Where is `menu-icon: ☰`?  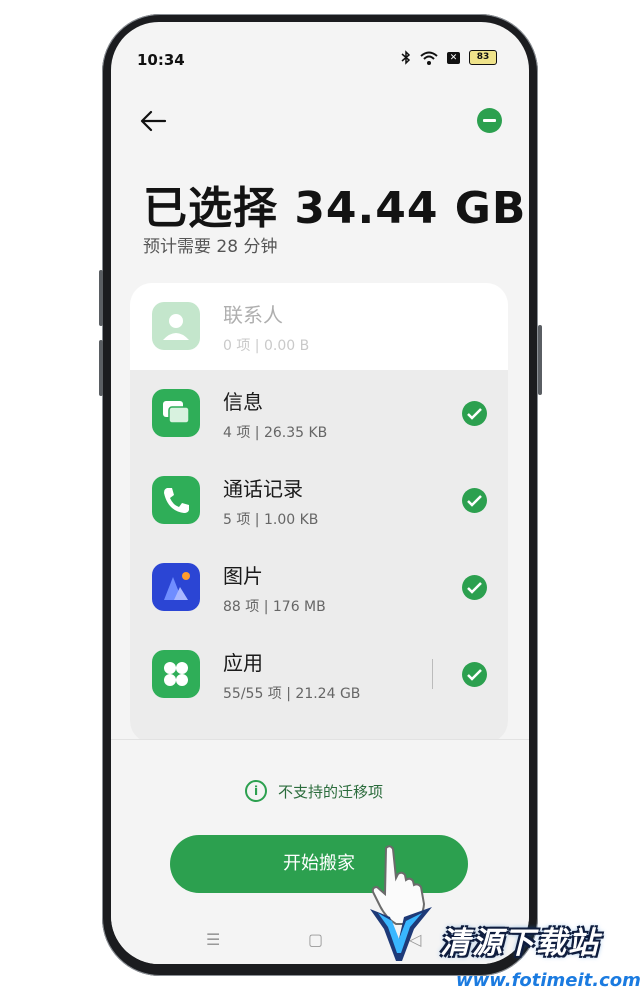 menu-icon: ☰ is located at coordinates (213, 939).